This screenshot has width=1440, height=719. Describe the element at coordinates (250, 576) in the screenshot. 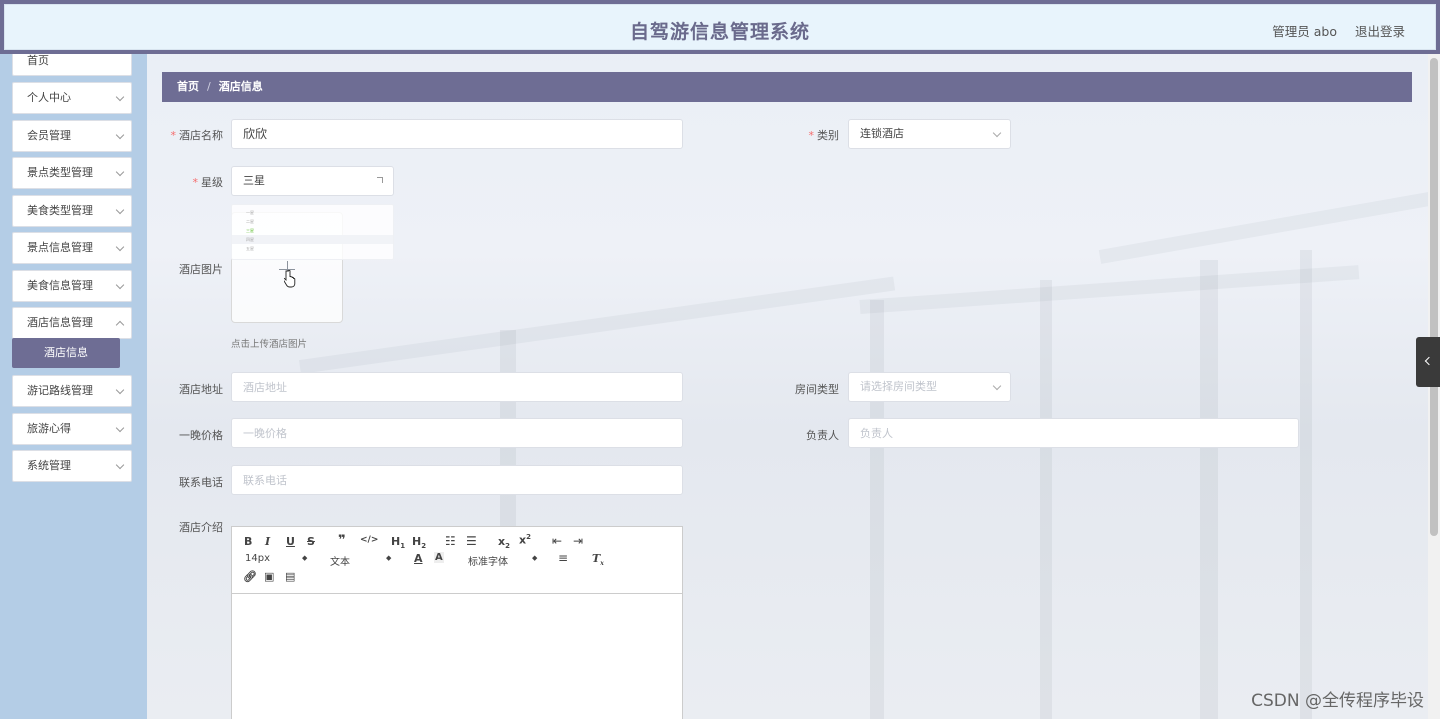

I see `link-icon: 🔗︎` at that location.